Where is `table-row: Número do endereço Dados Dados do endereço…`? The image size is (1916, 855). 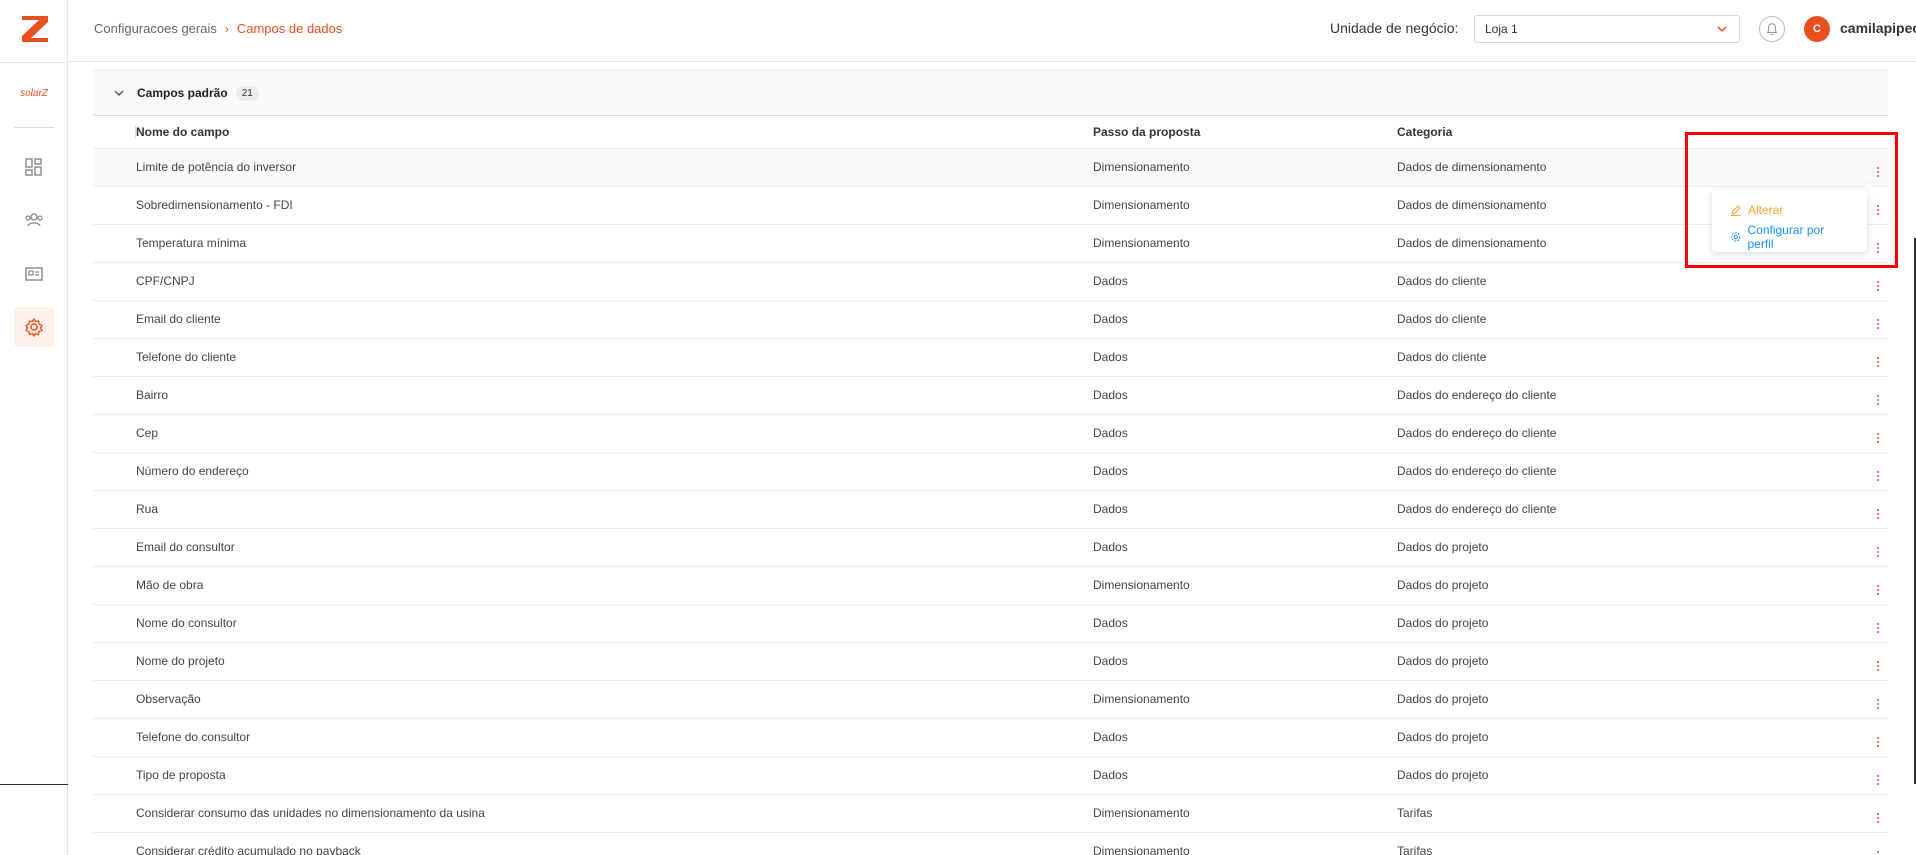
table-row: Número do endereço Dados Dados do endereço… is located at coordinates (990, 471).